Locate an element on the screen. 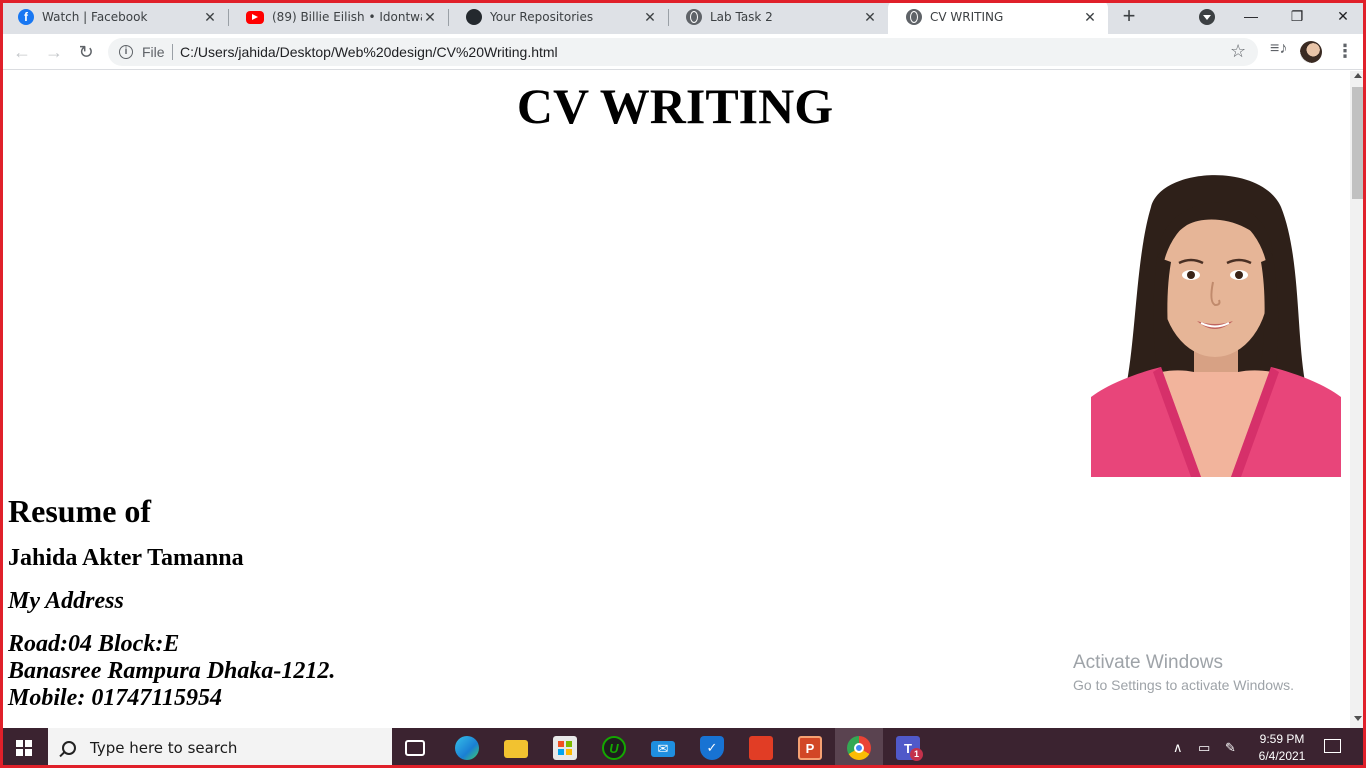  scroll-thumb is located at coordinates (1358, 143).